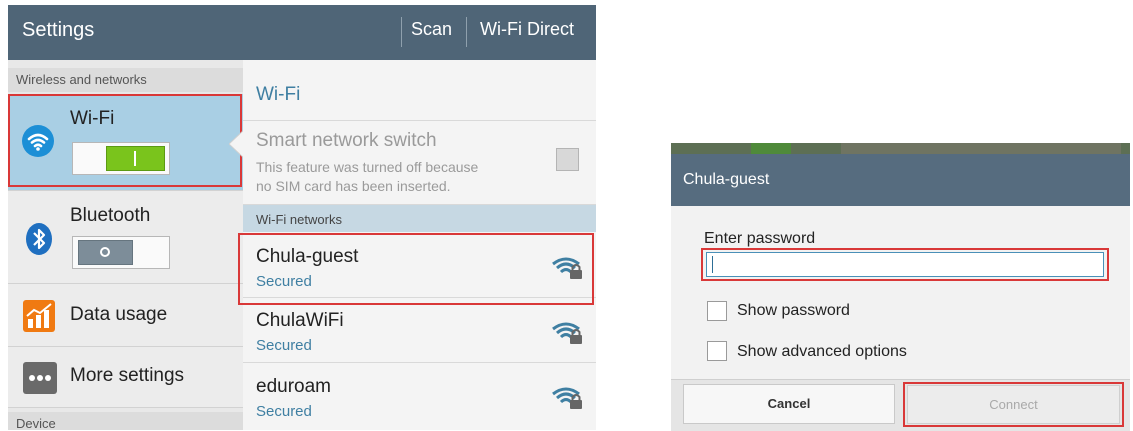 Image resolution: width=1133 pixels, height=431 pixels. What do you see at coordinates (353, 186) in the screenshot?
I see `smart-switch-desc: no SIM card has been inserted.` at bounding box center [353, 186].